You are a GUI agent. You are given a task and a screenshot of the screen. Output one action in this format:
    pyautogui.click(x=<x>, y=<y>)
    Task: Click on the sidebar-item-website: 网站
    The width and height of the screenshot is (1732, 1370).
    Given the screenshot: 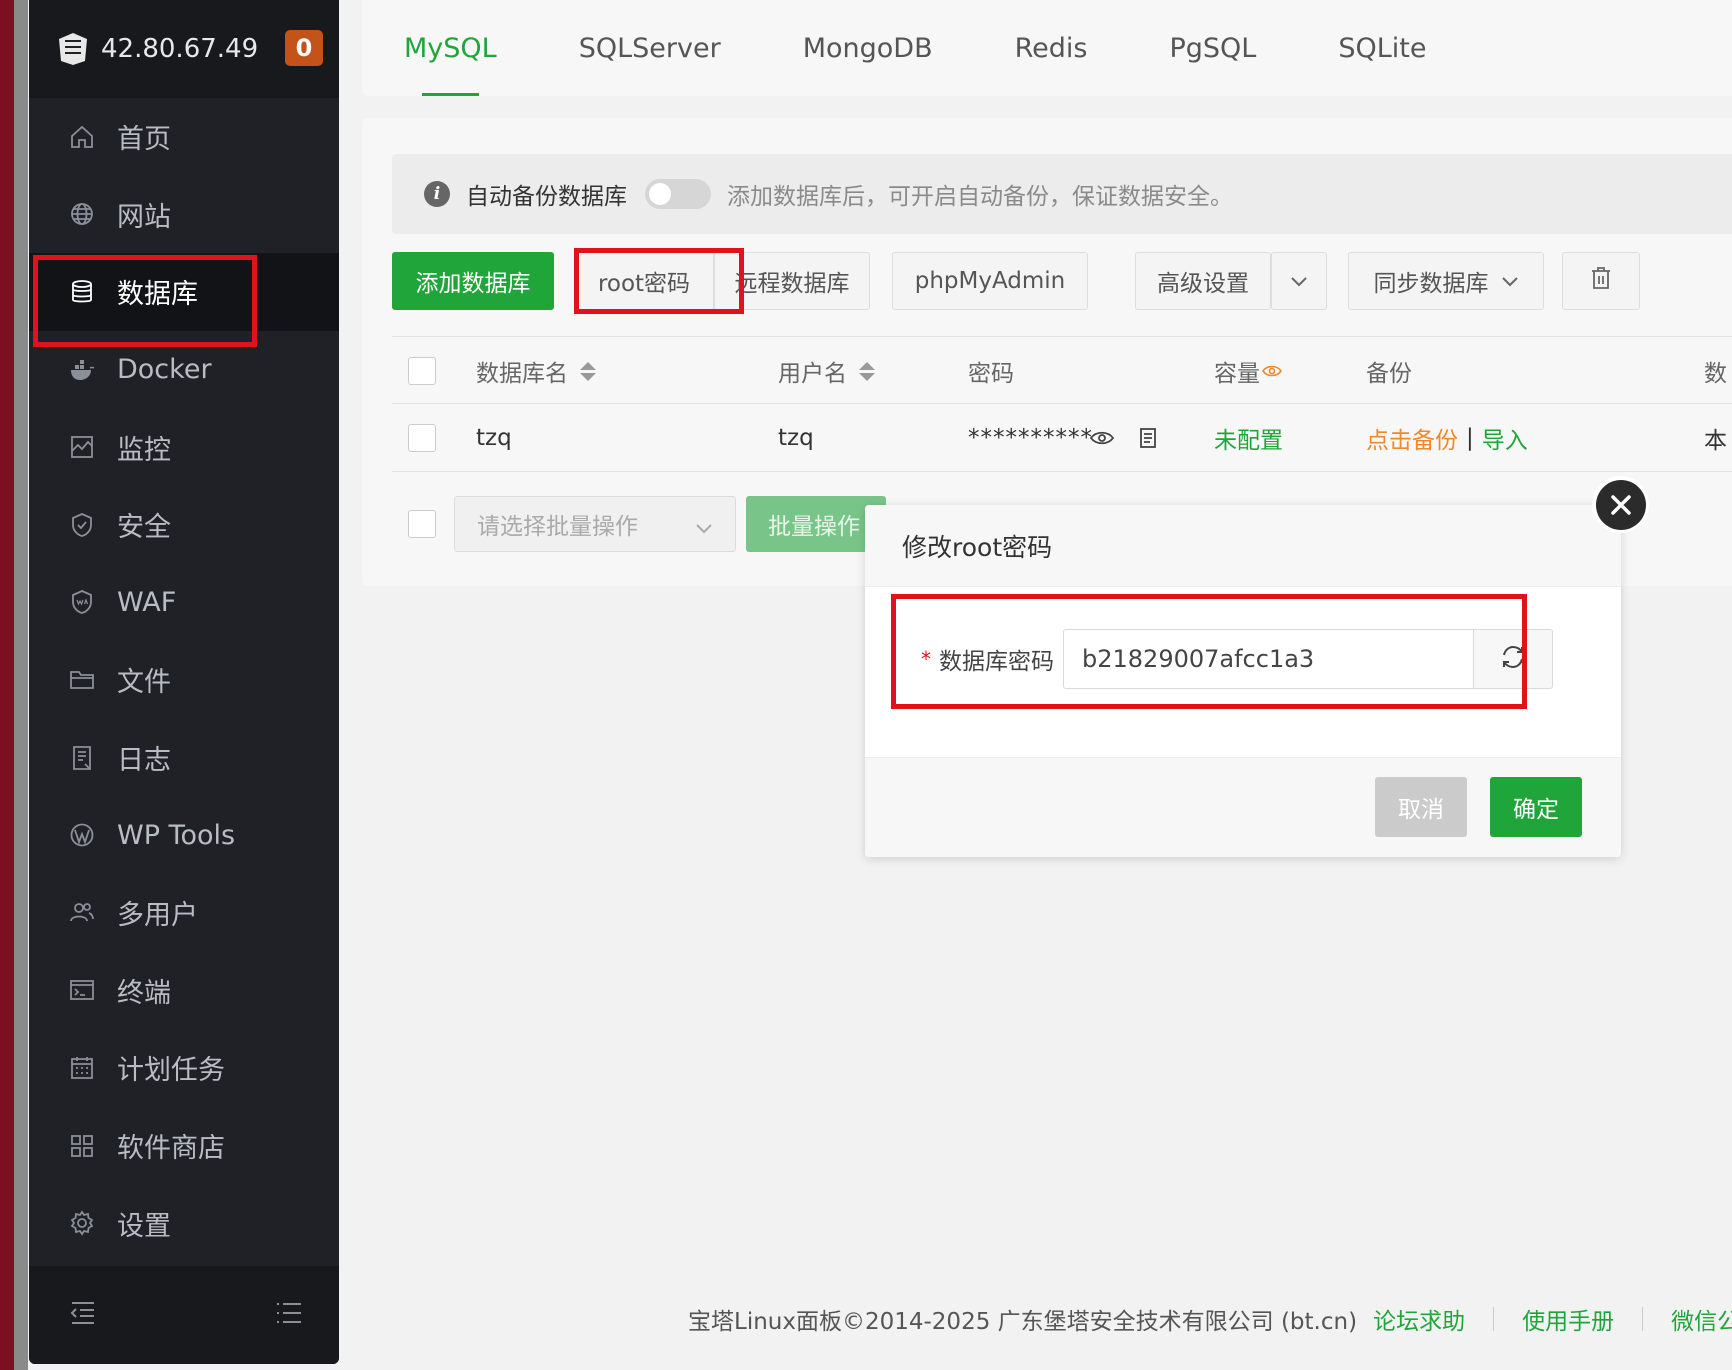 What is the action you would take?
    pyautogui.click(x=184, y=215)
    